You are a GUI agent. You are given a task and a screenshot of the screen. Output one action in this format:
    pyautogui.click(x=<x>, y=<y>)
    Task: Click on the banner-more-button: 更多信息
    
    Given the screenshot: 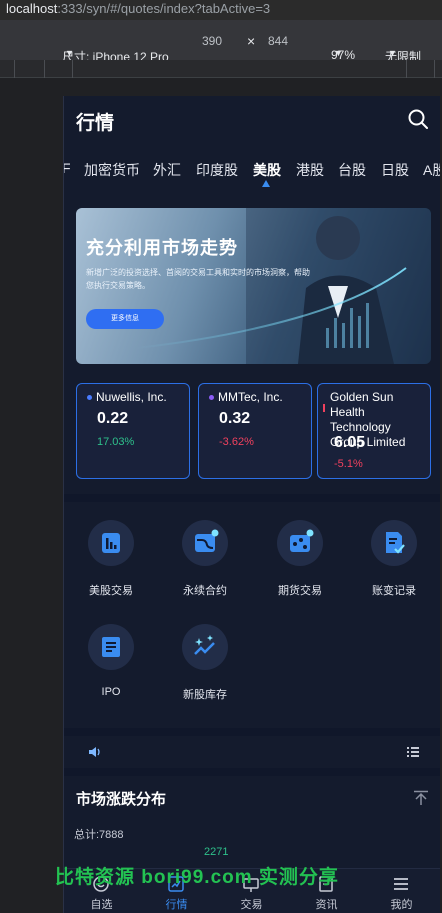 What is the action you would take?
    pyautogui.click(x=125, y=319)
    